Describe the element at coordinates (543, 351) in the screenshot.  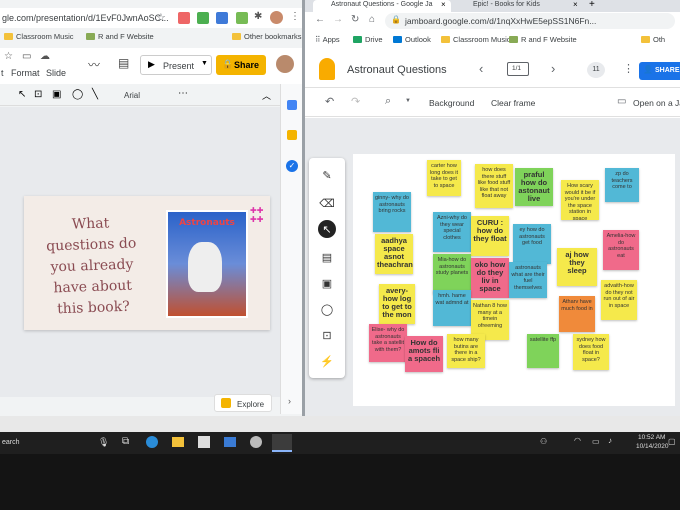
I see `sticky-note: satellite ffp` at that location.